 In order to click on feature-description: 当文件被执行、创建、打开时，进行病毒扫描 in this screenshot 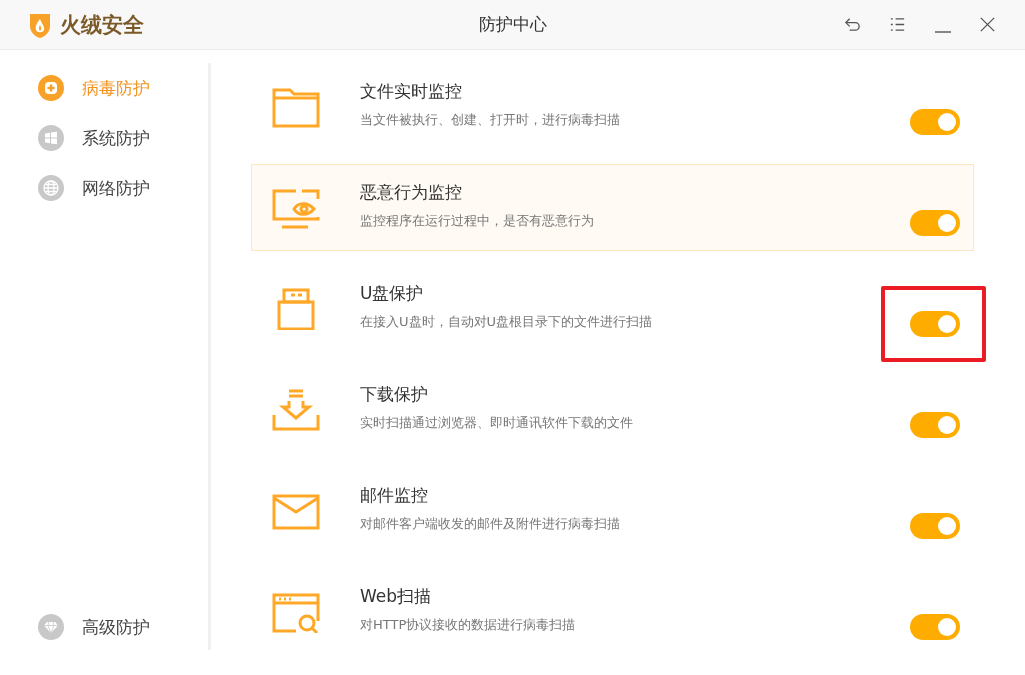, I will do `click(490, 120)`.